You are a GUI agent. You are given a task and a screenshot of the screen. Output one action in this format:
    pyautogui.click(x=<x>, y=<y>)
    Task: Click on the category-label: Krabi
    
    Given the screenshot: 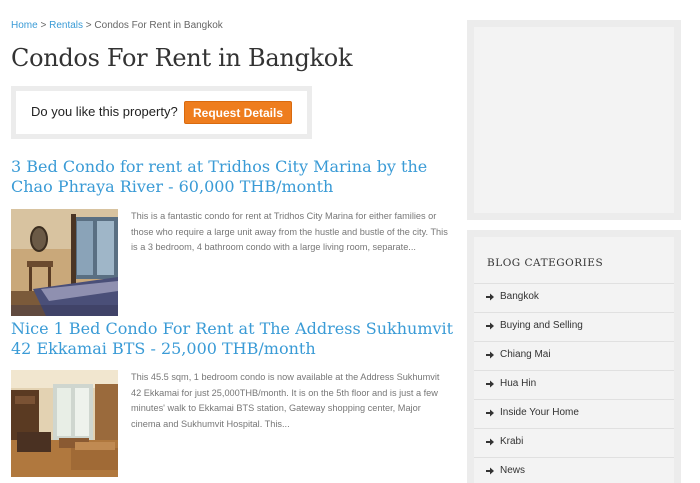 What is the action you would take?
    pyautogui.click(x=512, y=441)
    